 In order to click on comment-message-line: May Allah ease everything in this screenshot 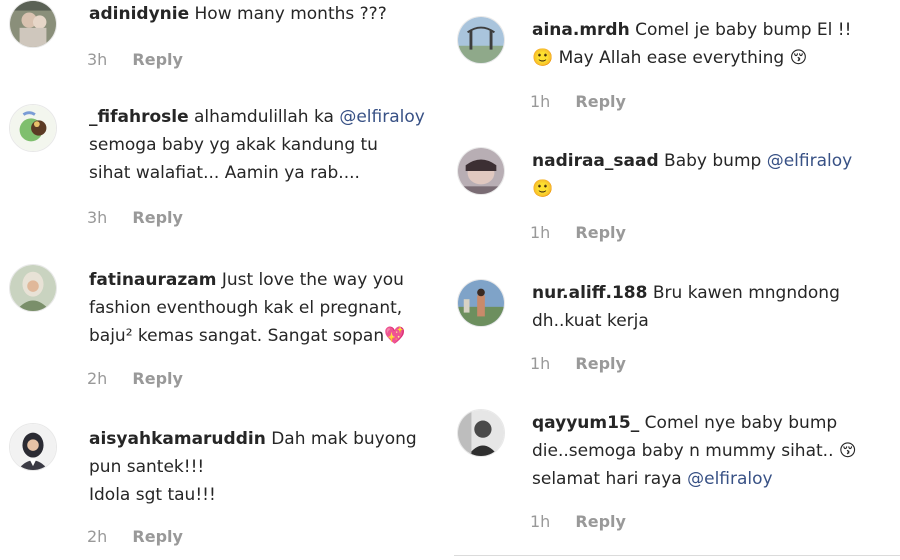, I will do `click(671, 58)`.